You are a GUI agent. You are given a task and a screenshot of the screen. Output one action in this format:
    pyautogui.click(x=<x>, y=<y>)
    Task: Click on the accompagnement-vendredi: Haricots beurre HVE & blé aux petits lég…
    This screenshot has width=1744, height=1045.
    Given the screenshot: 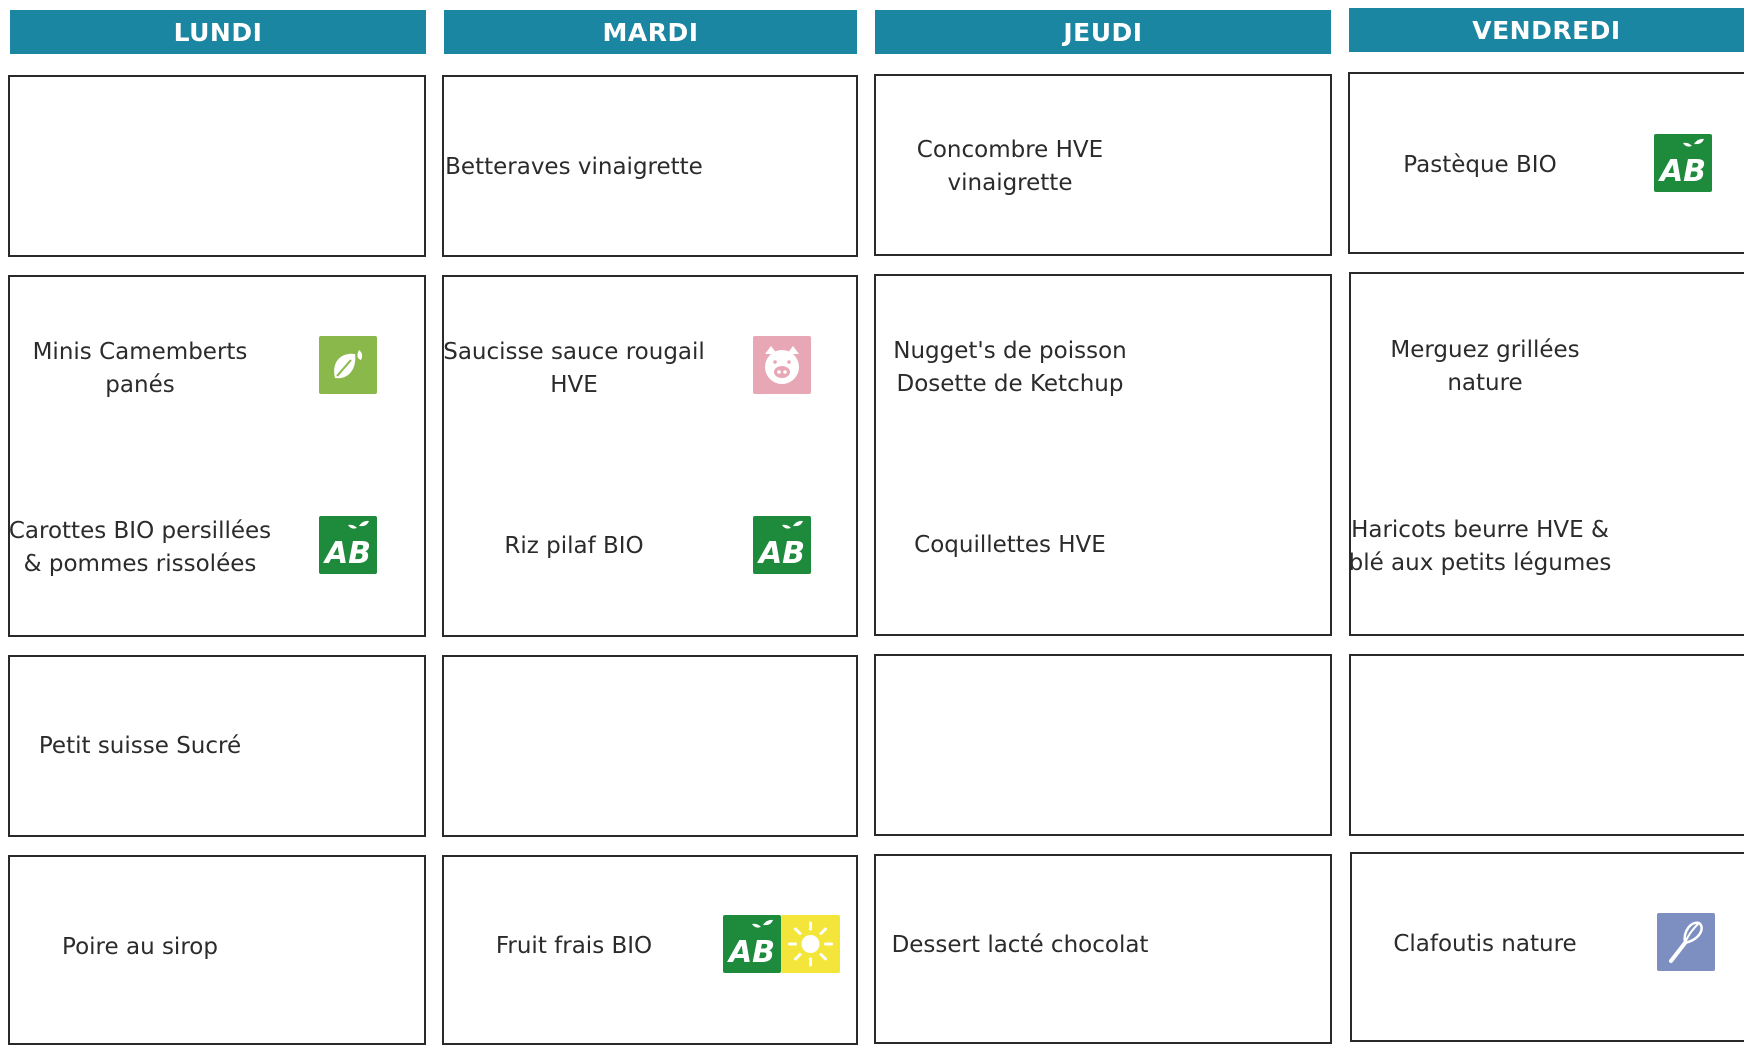 What is the action you would take?
    pyautogui.click(x=1480, y=546)
    